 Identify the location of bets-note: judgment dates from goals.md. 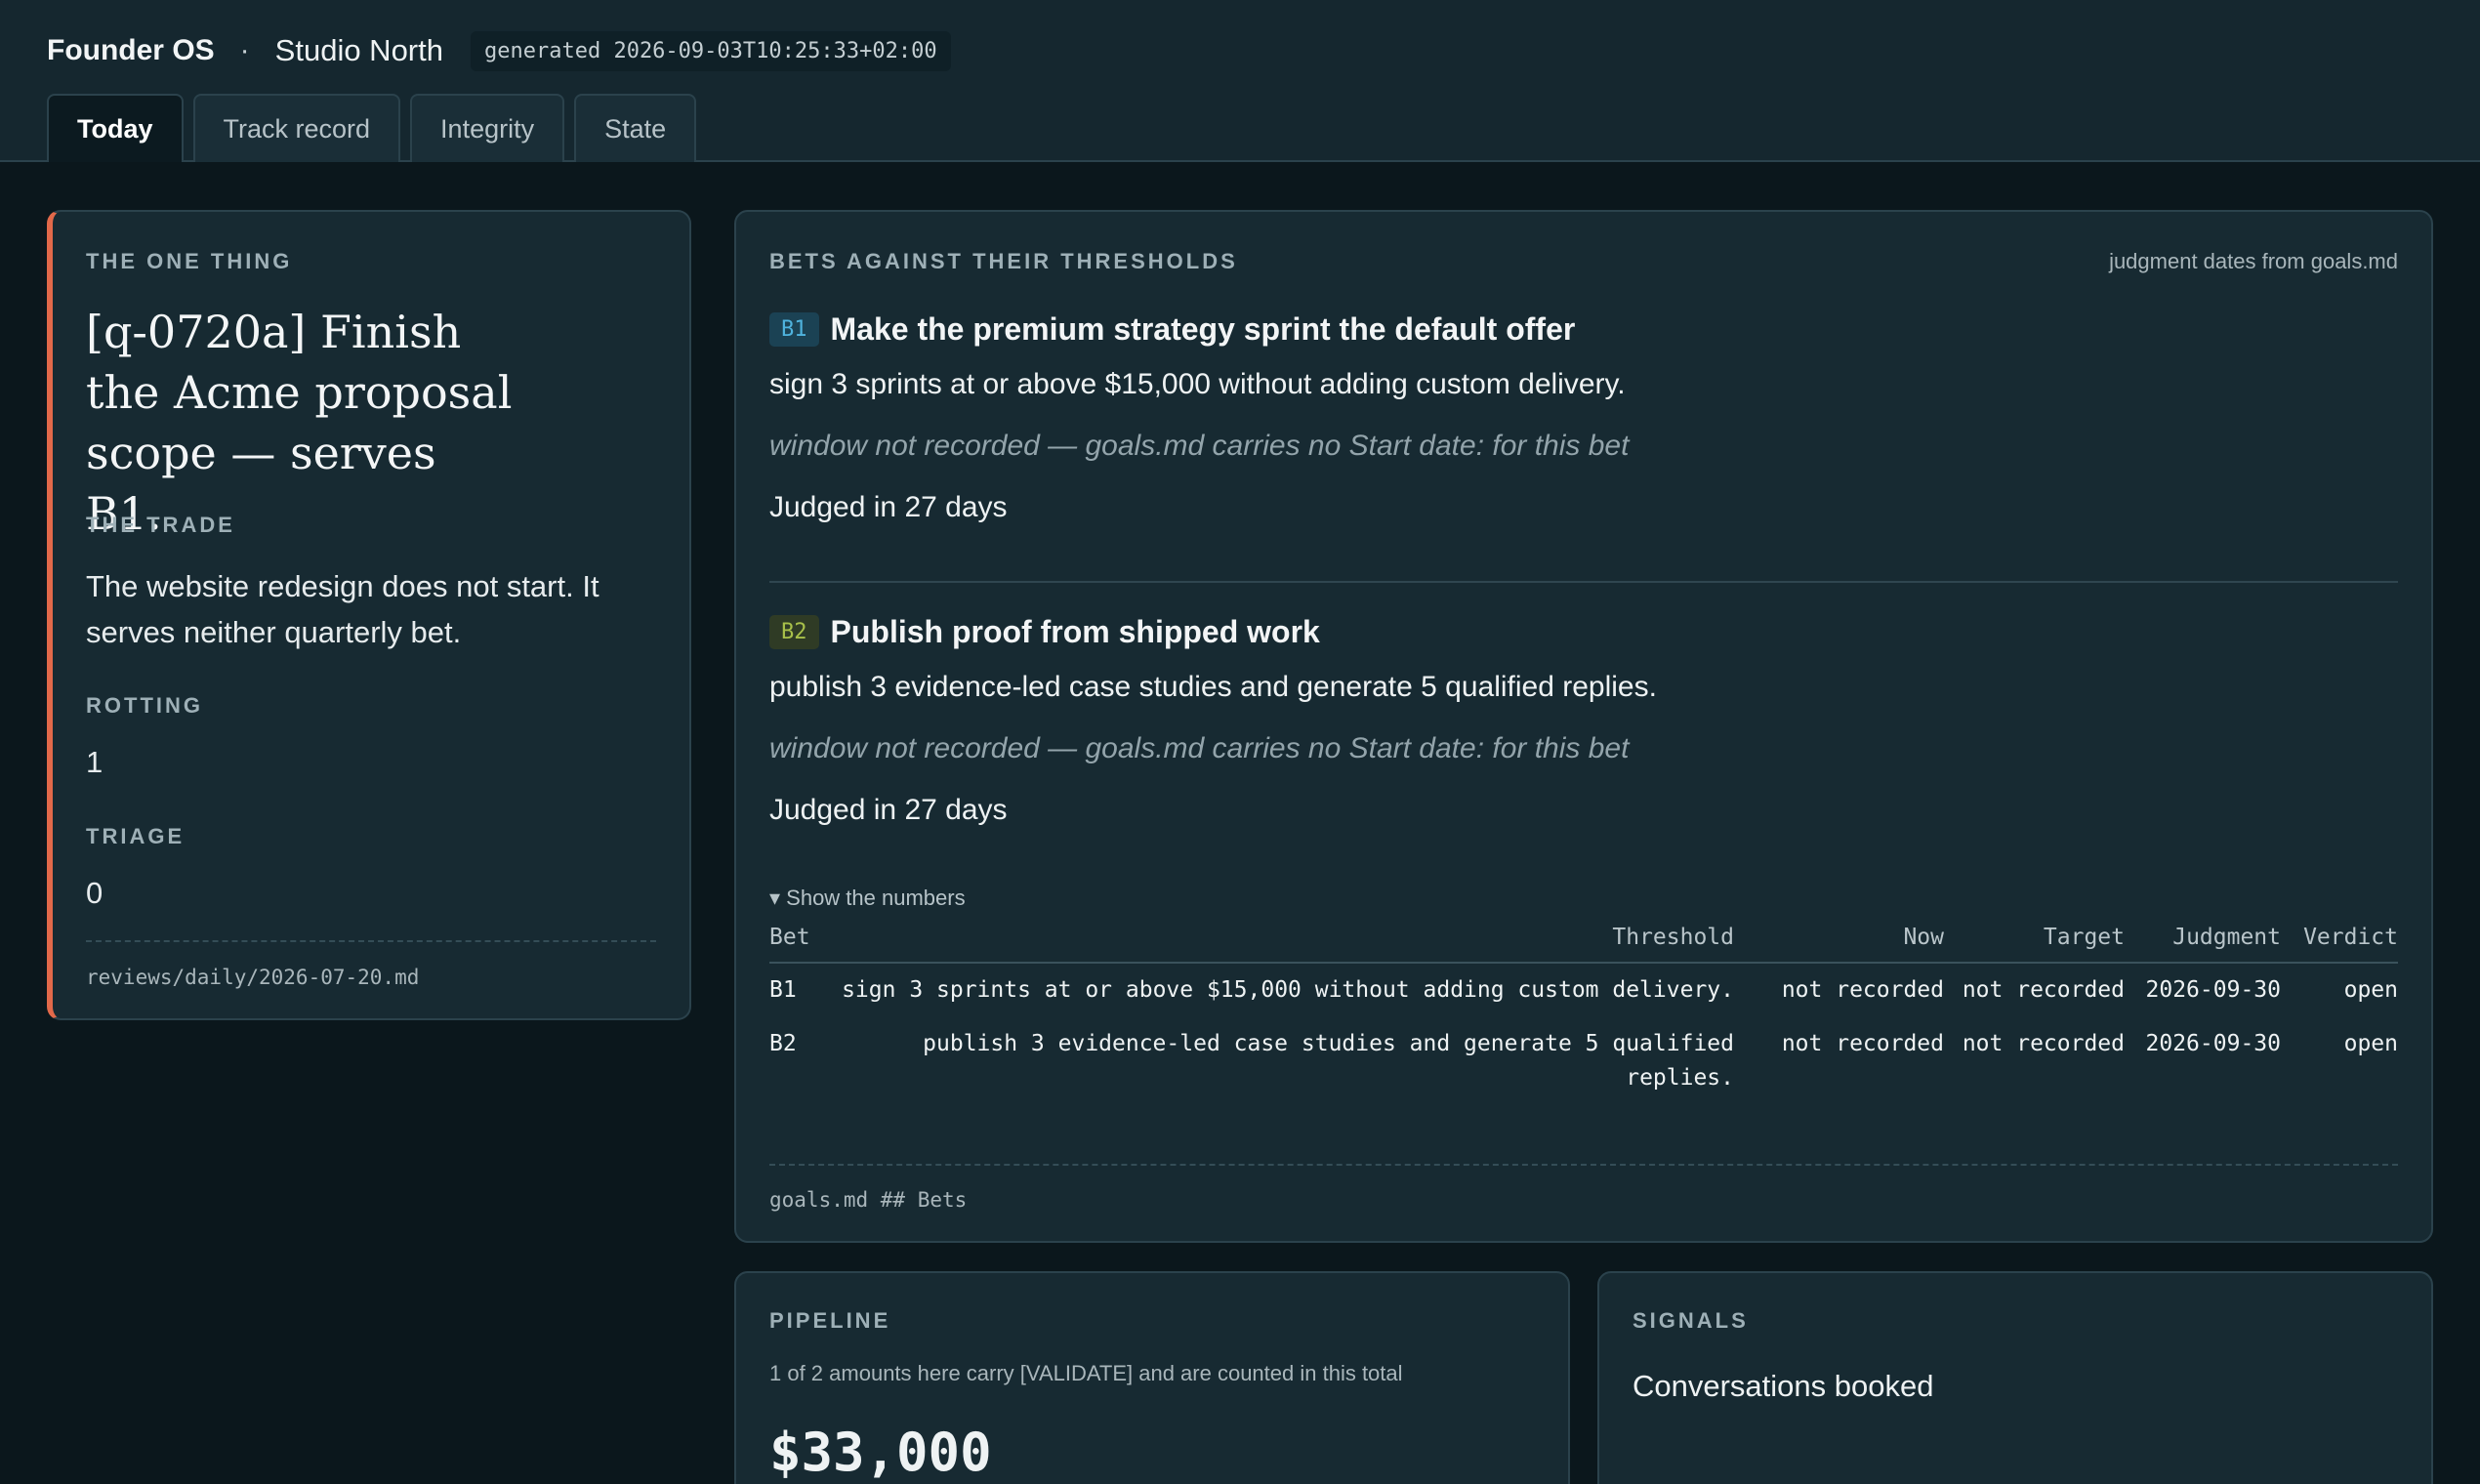
(2253, 261).